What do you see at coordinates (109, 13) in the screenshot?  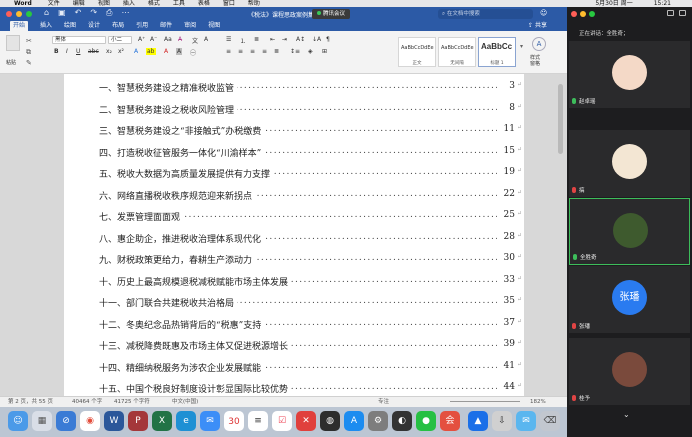 I see `print-icon: ⎙` at bounding box center [109, 13].